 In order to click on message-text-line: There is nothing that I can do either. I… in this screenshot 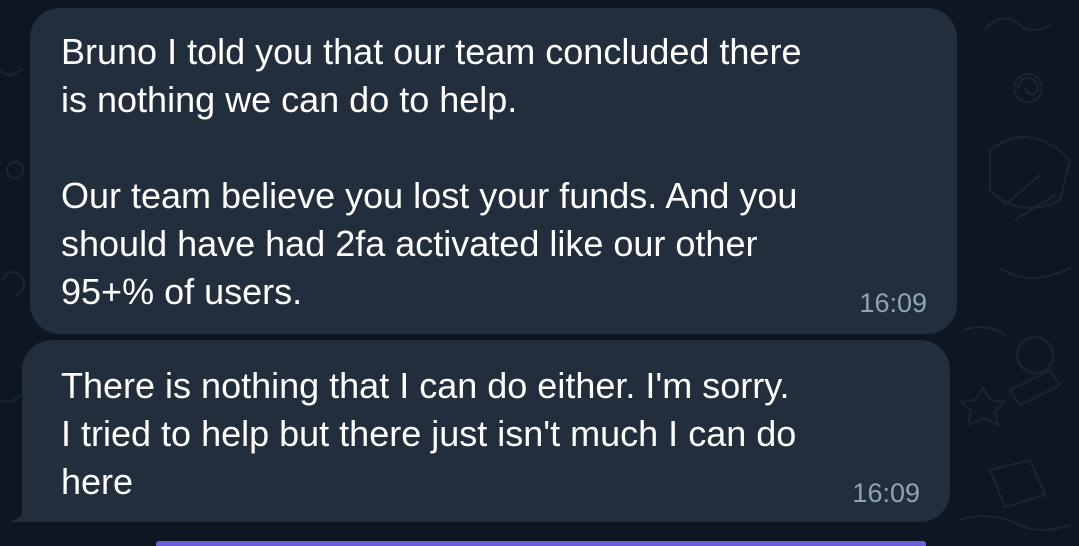, I will do `click(425, 385)`.